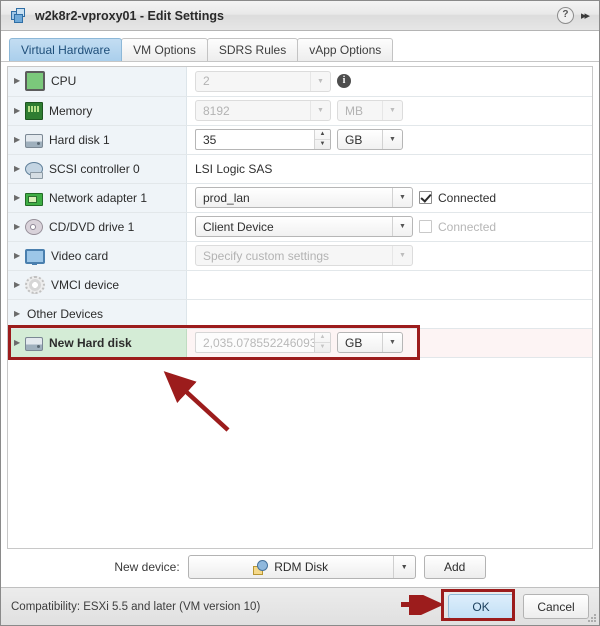  Describe the element at coordinates (300, 169) in the screenshot. I see `table-row: ▶ SCSI controller 0 LSI Logic SAS` at that location.